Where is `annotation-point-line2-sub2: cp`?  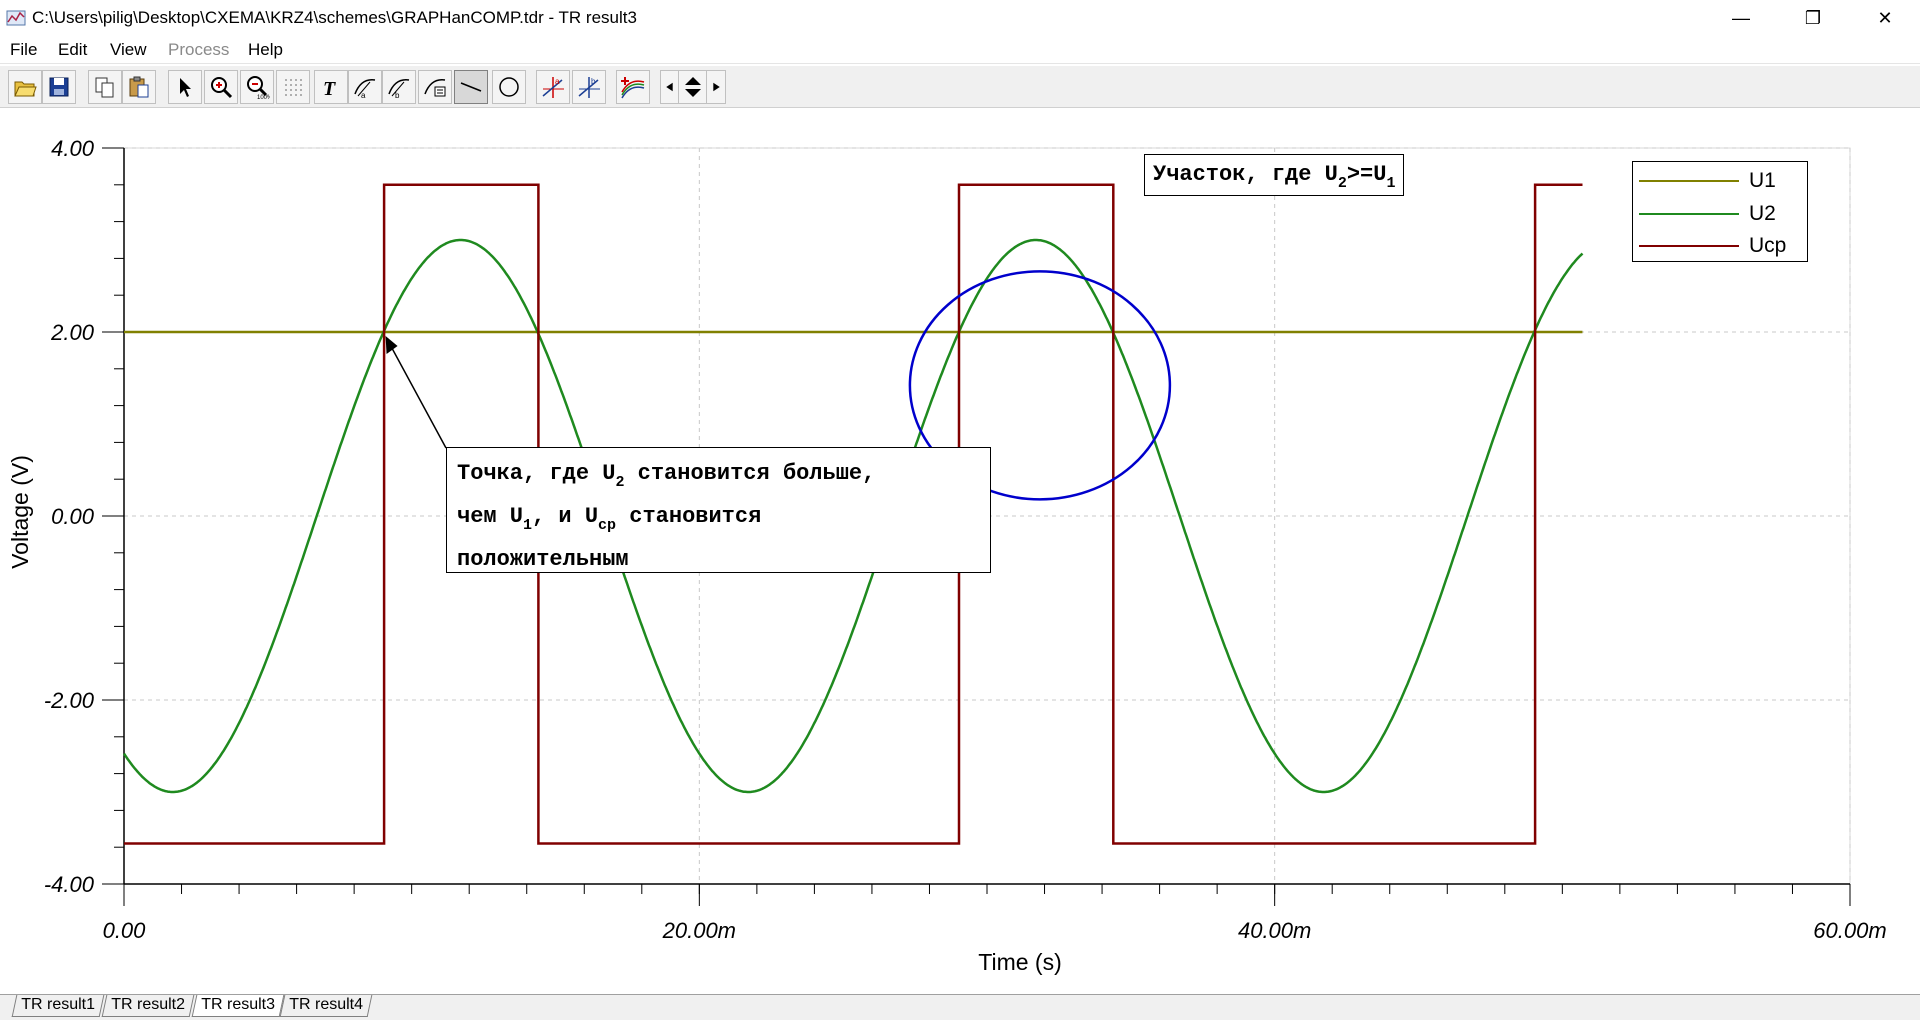
annotation-point-line2-sub2: cp is located at coordinates (607, 525).